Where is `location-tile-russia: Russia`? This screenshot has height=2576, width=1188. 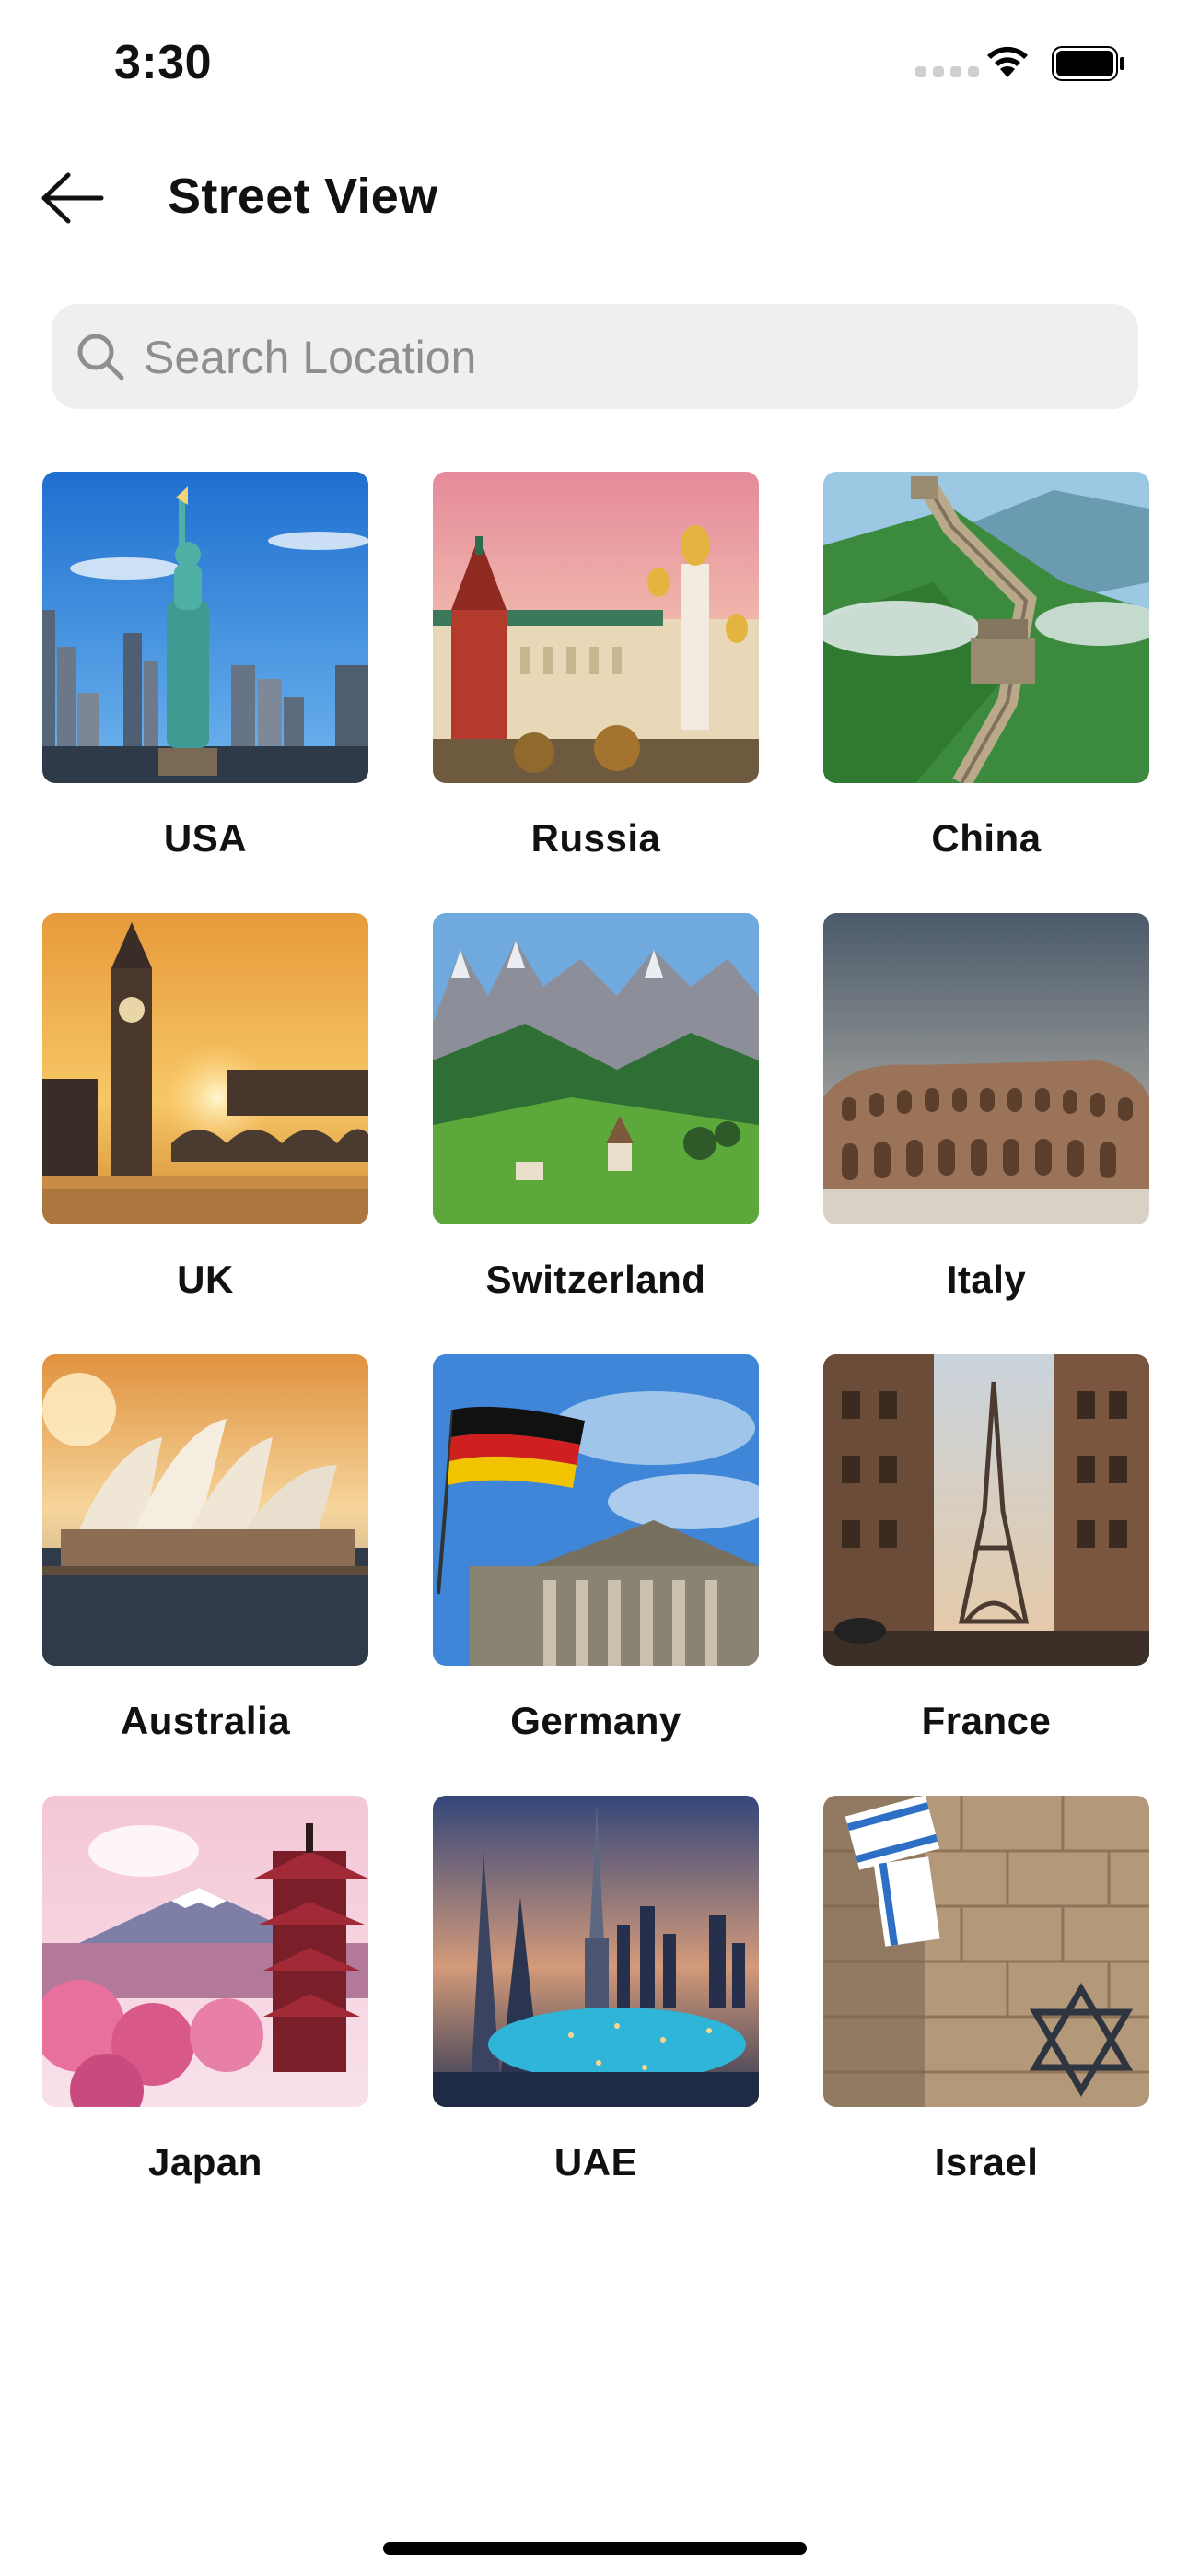 location-tile-russia: Russia is located at coordinates (596, 665).